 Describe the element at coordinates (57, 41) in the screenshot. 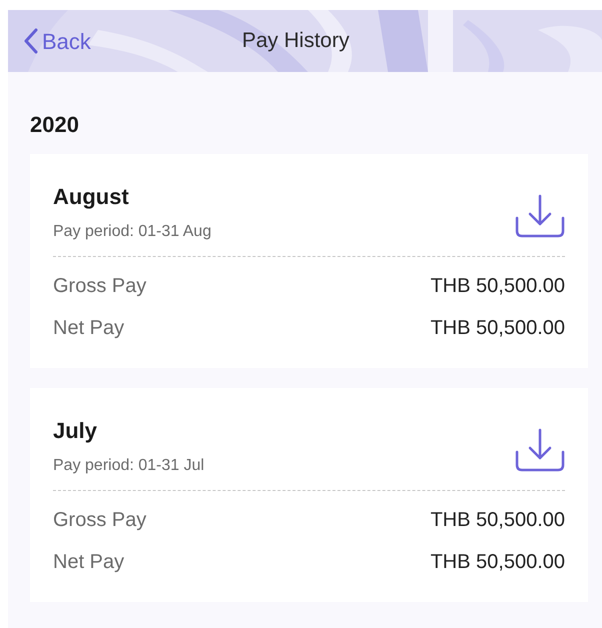

I see `back-button: Back` at that location.